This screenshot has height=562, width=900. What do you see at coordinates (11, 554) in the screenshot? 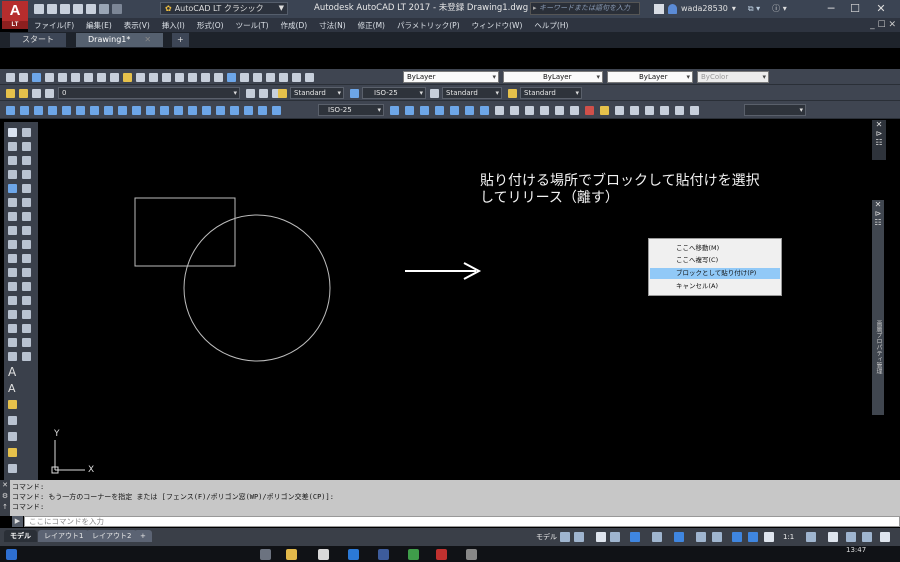
I see `windows-start-icon` at bounding box center [11, 554].